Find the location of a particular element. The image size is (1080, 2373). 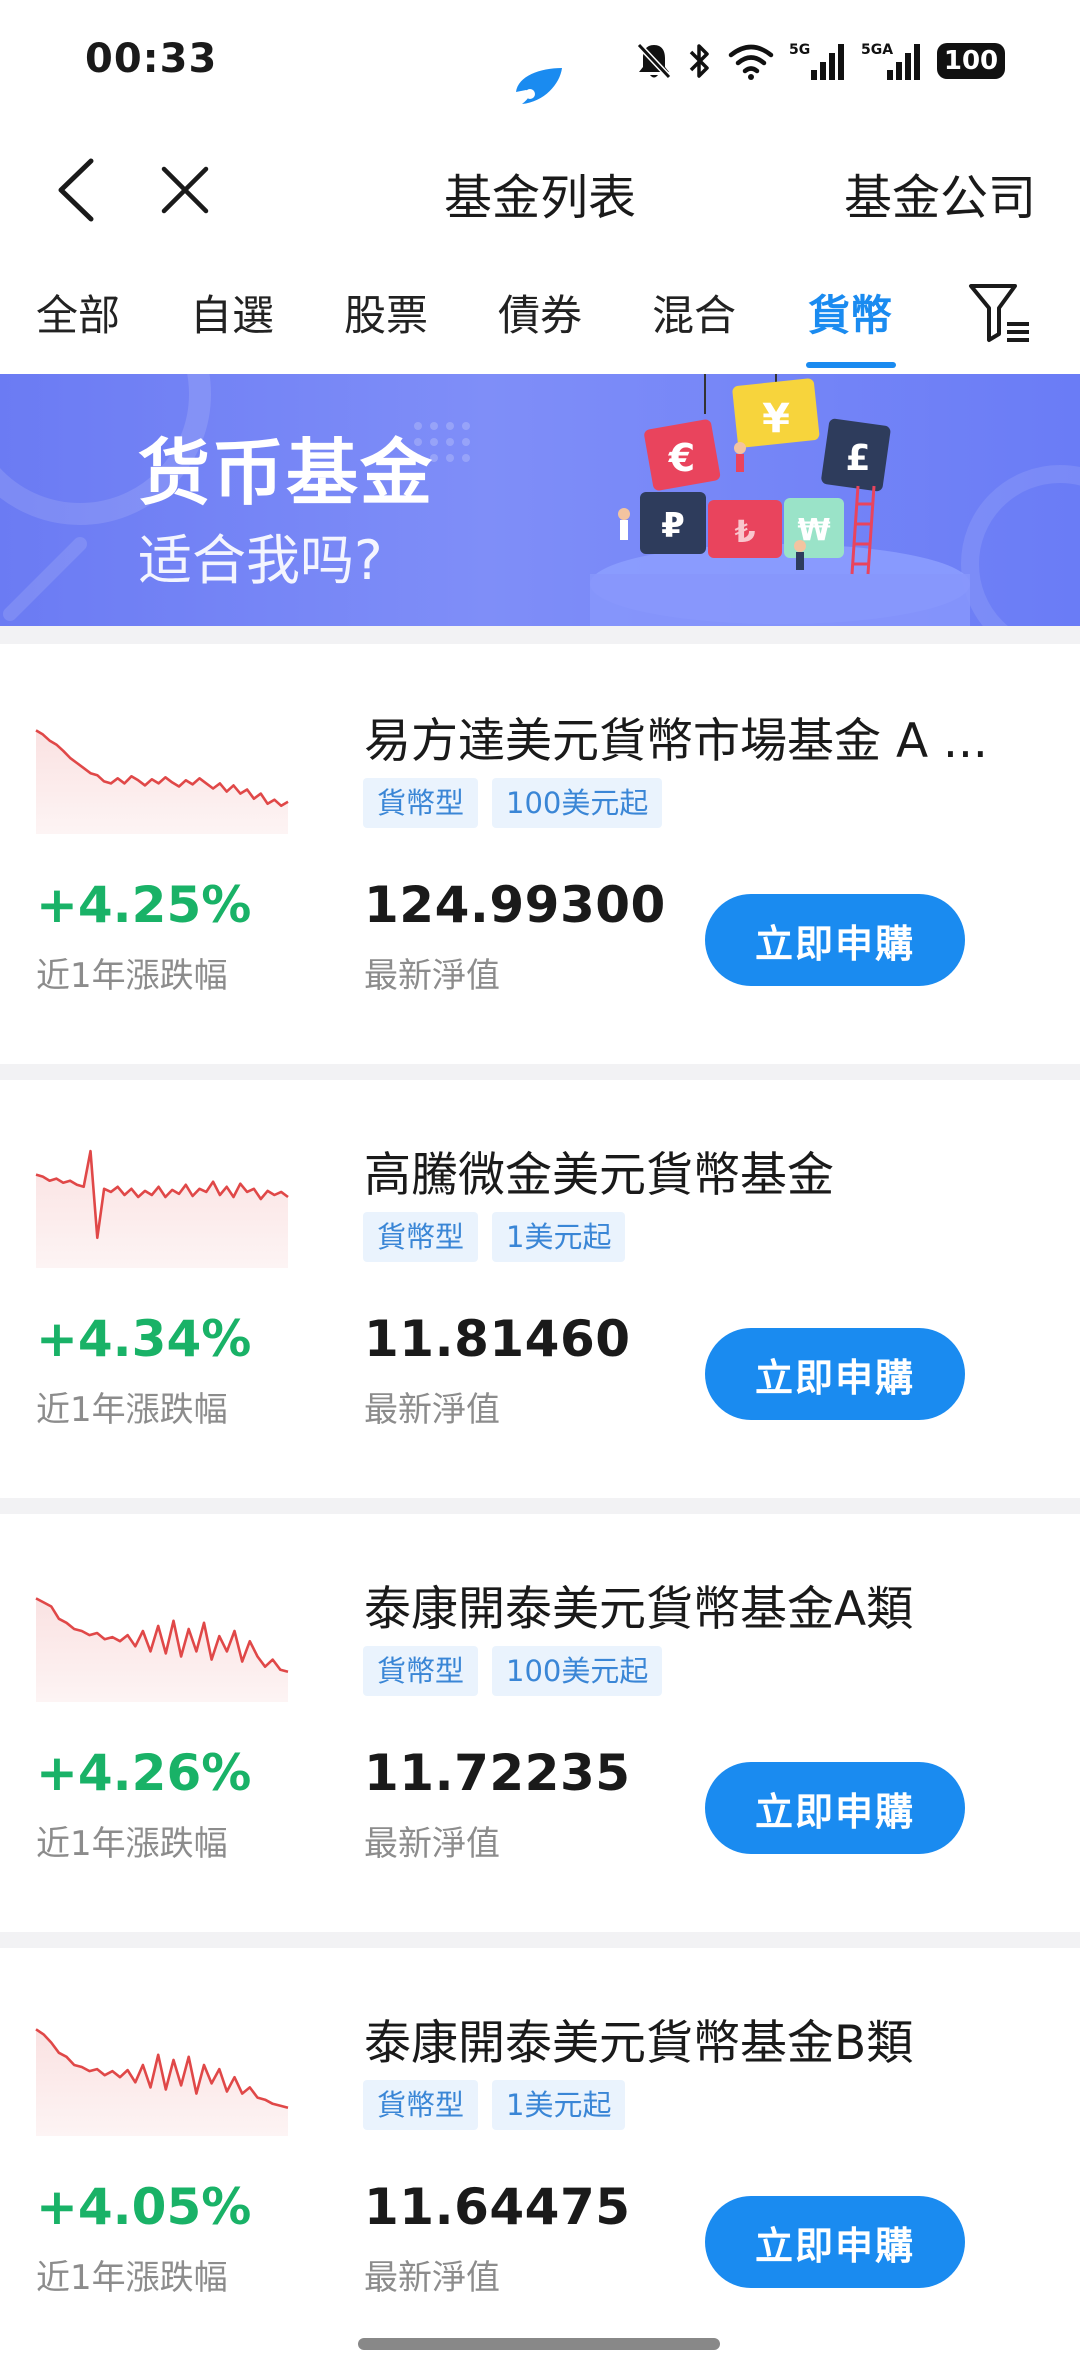

signal-5ga-icon: 5GA is located at coordinates (890, 61).